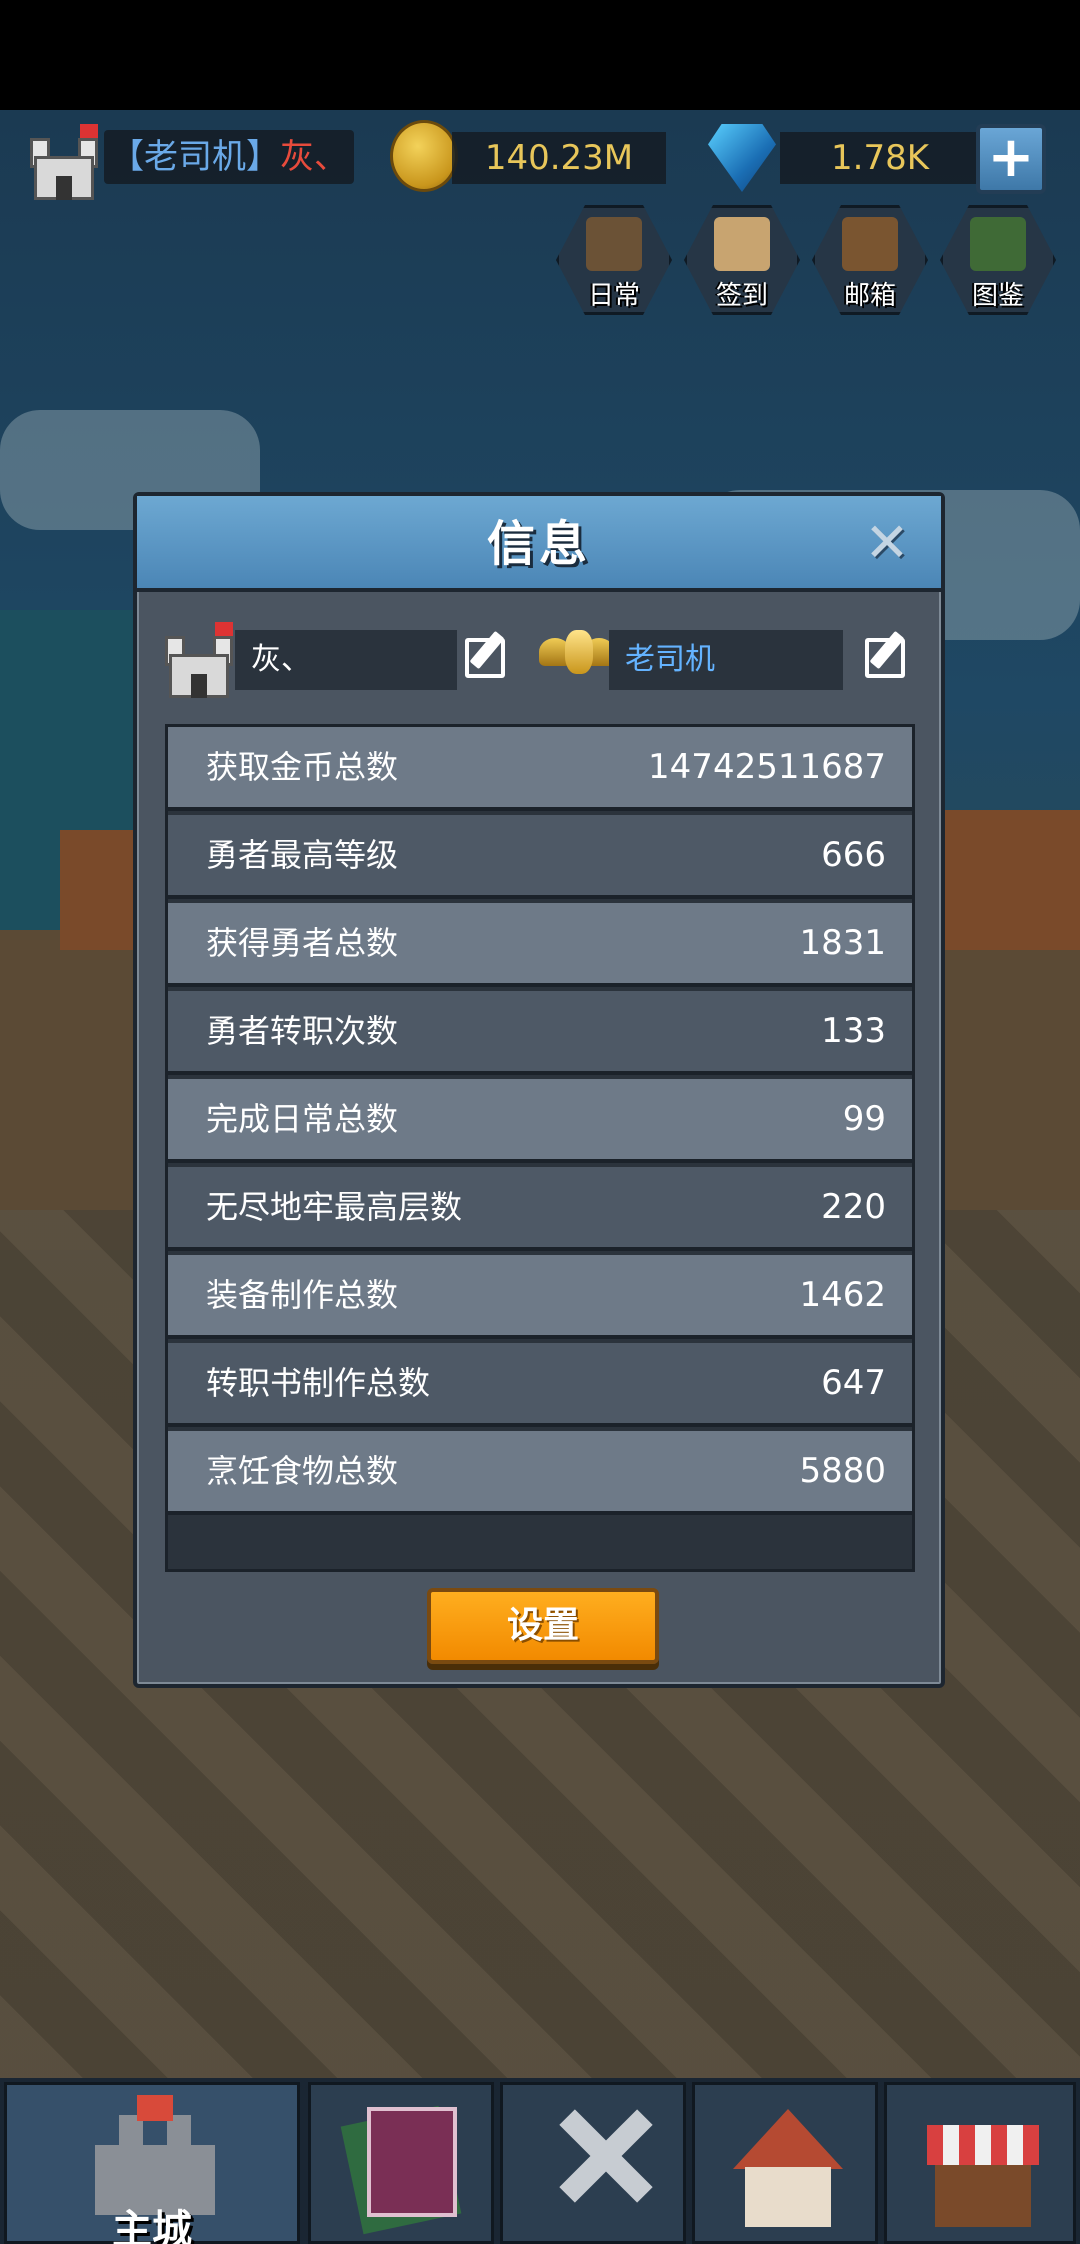  I want to click on player-name-field: 灰、, so click(346, 660).